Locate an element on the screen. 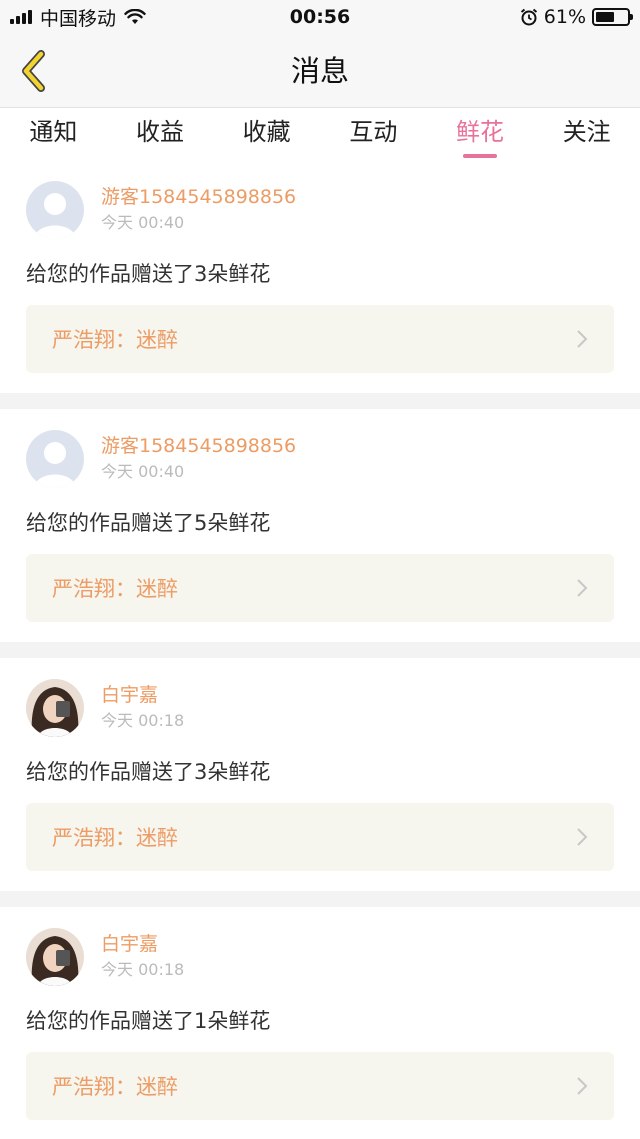 Image resolution: width=640 pixels, height=1139 pixels. battery-percent: 61% is located at coordinates (564, 17).